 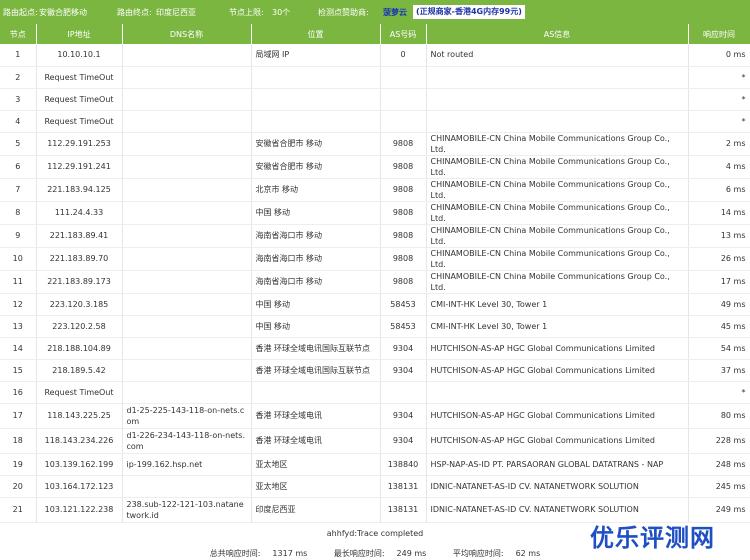 What do you see at coordinates (719, 259) in the screenshot?
I see `response-time-cell: 26 ms` at bounding box center [719, 259].